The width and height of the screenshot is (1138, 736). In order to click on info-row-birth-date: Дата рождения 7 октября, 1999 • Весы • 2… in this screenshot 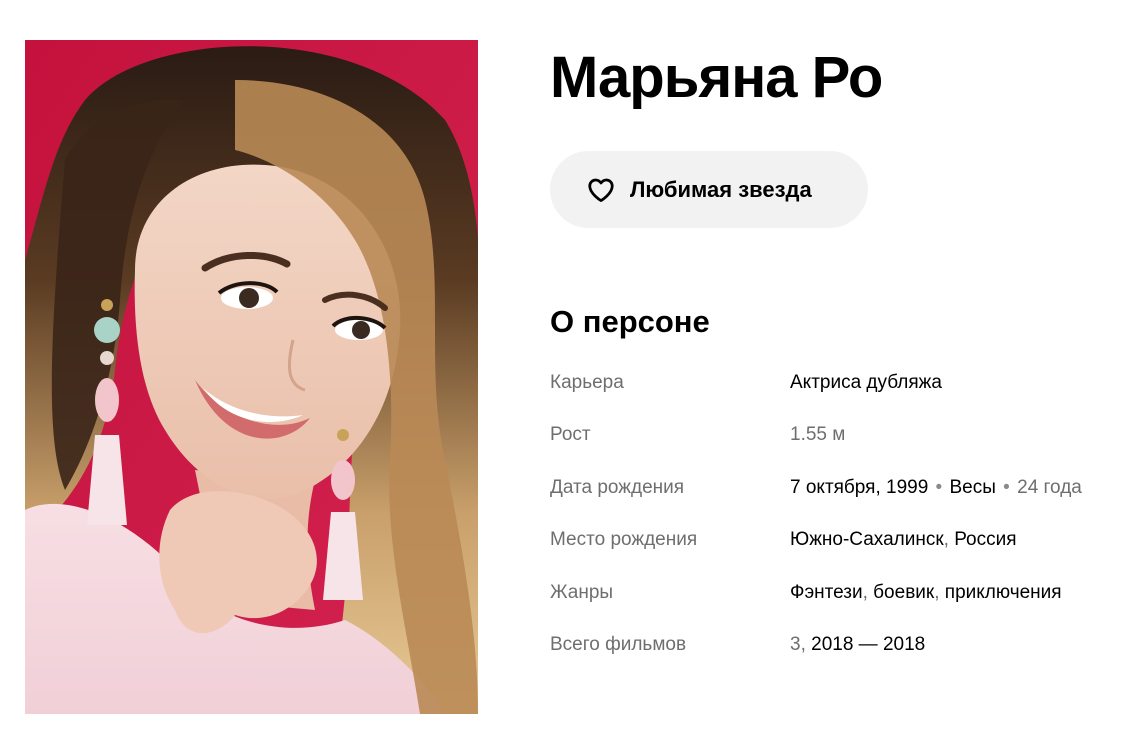, I will do `click(830, 488)`.